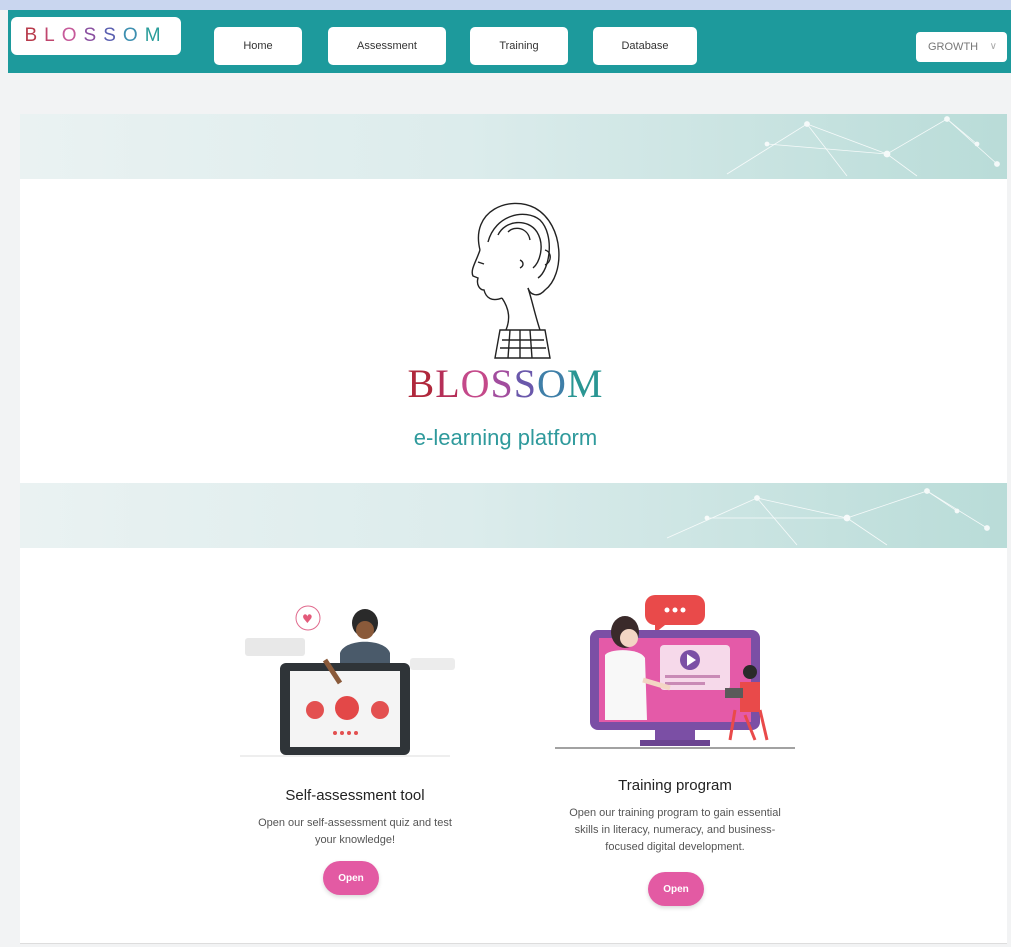 The width and height of the screenshot is (1011, 947). I want to click on self-assessment-open-button: Open, so click(351, 878).